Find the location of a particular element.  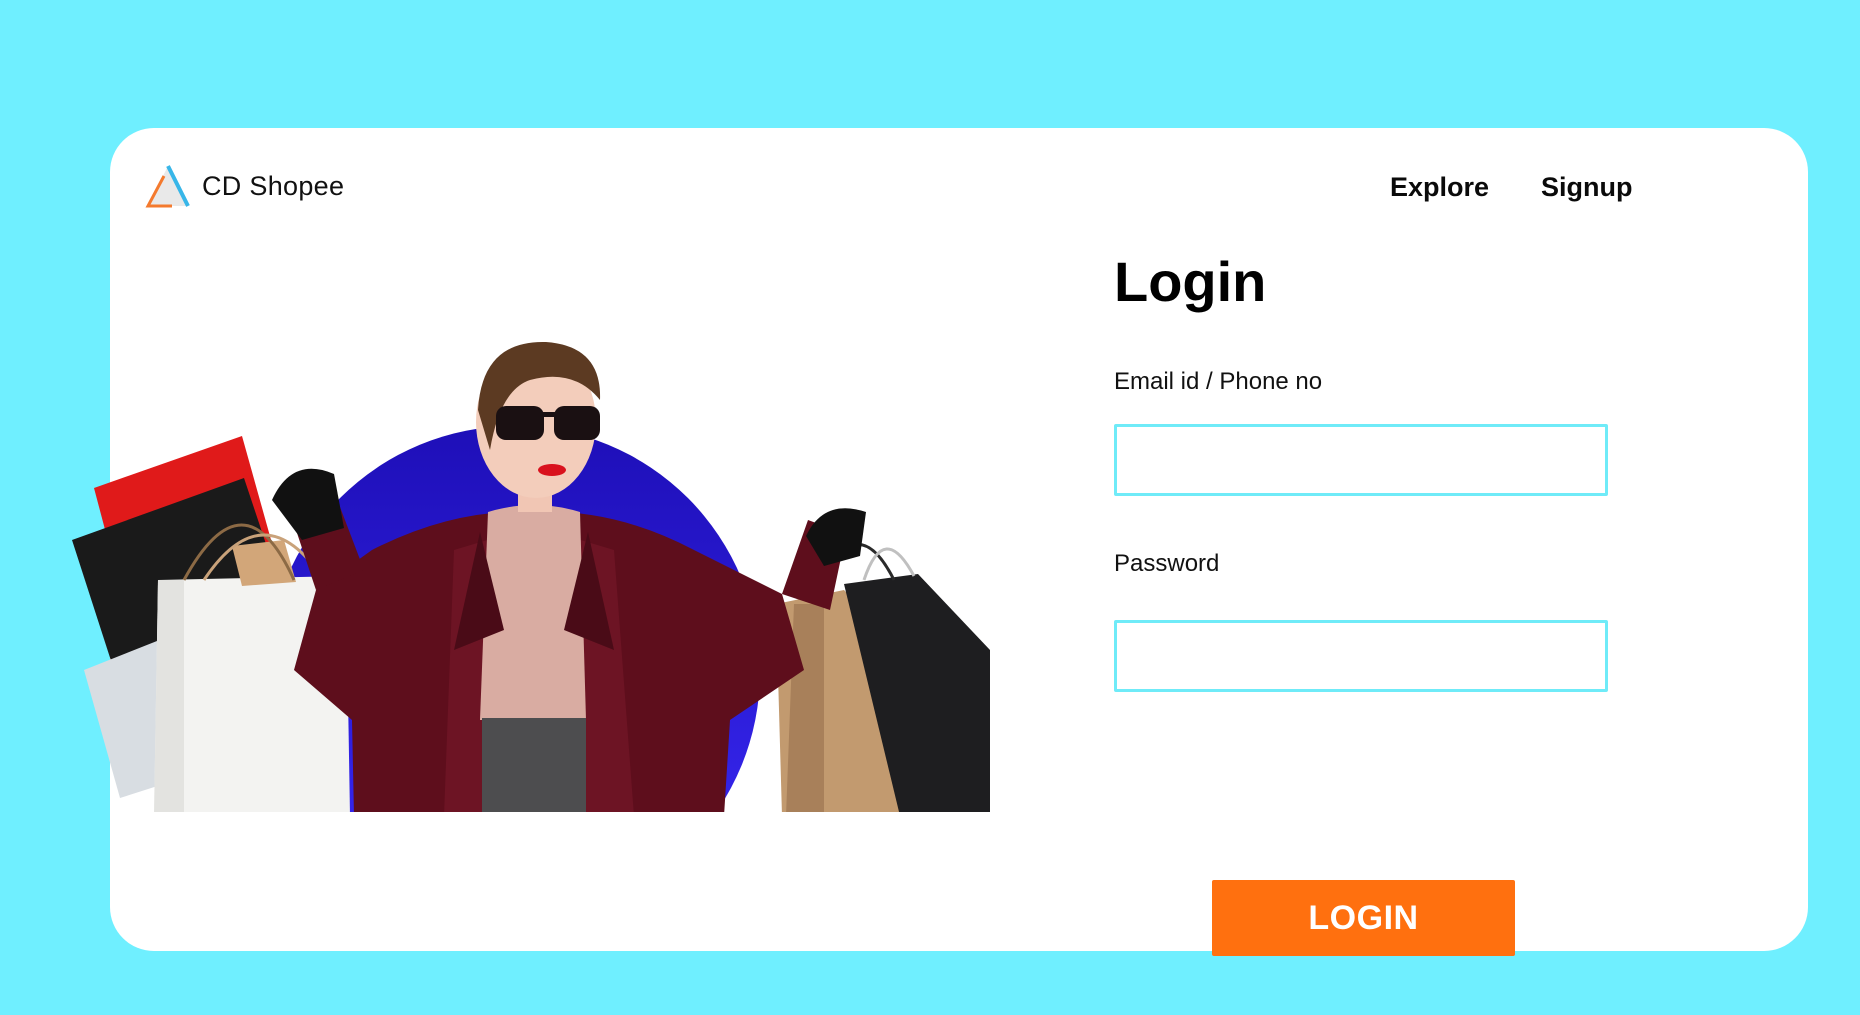

email-input is located at coordinates (1361, 460).